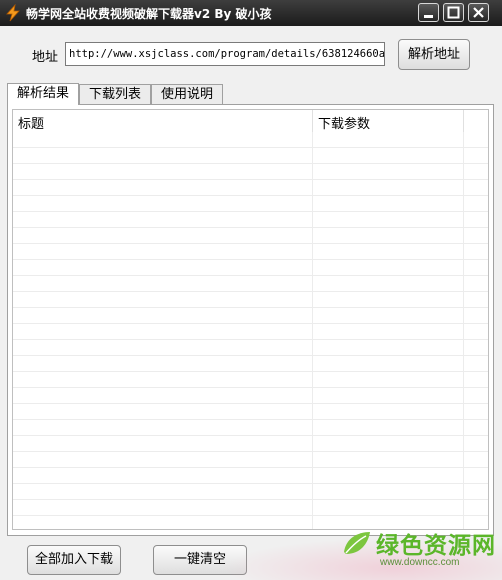  I want to click on parse-address-button: 解析地址, so click(434, 54).